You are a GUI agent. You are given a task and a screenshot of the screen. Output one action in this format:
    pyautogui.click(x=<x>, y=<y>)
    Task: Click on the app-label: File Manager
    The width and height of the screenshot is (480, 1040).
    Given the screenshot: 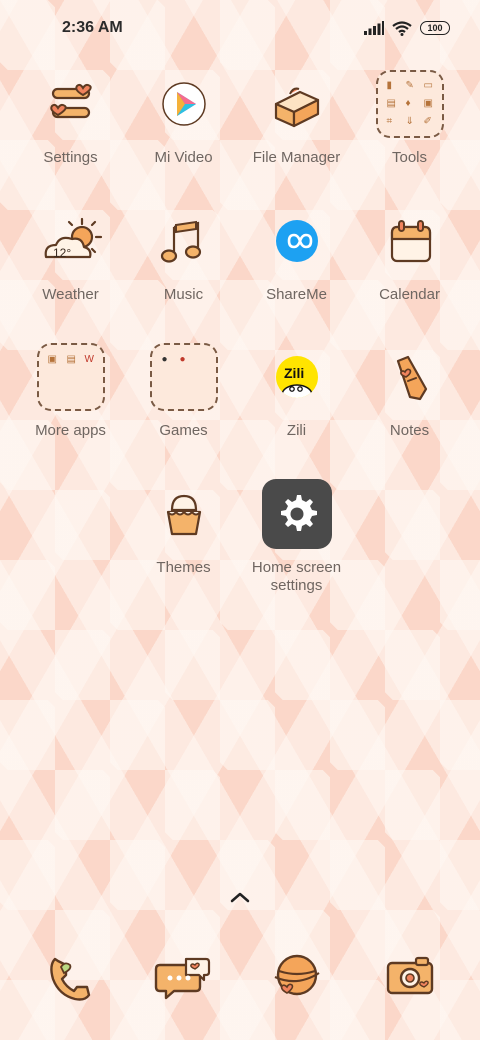 What is the action you would take?
    pyautogui.click(x=296, y=157)
    